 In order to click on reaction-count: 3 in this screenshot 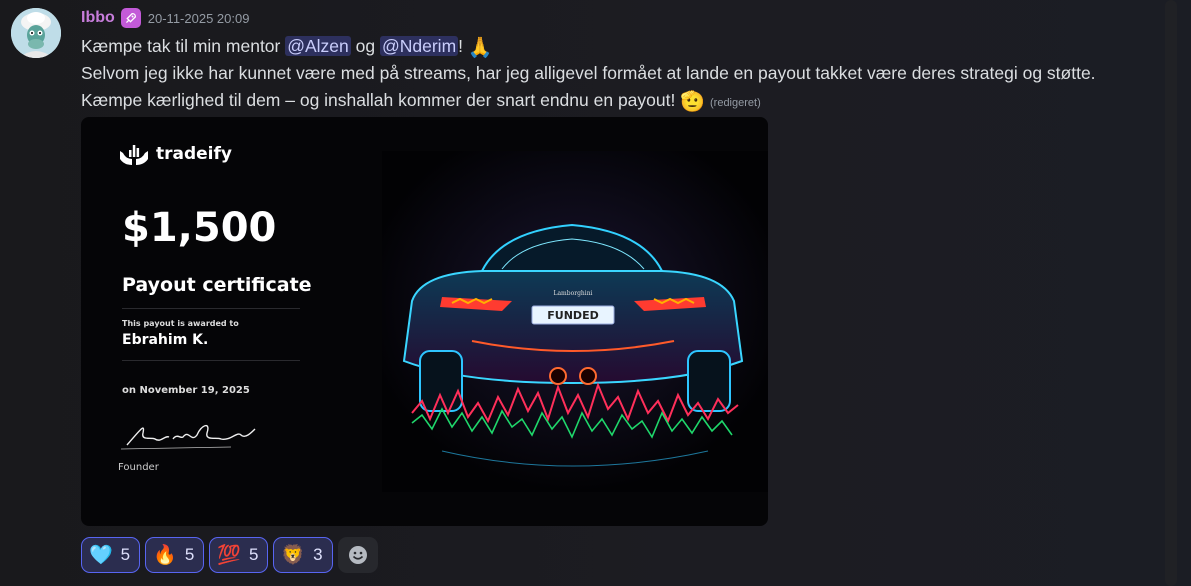, I will do `click(318, 554)`.